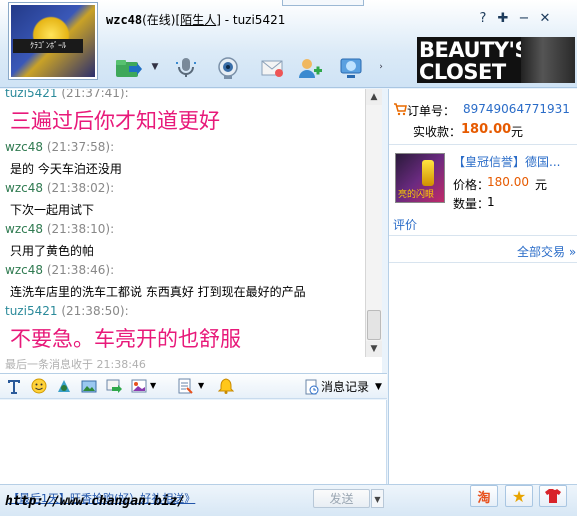  What do you see at coordinates (474, 50) in the screenshot?
I see `ad-line-1: BEAUTY'S` at bounding box center [474, 50].